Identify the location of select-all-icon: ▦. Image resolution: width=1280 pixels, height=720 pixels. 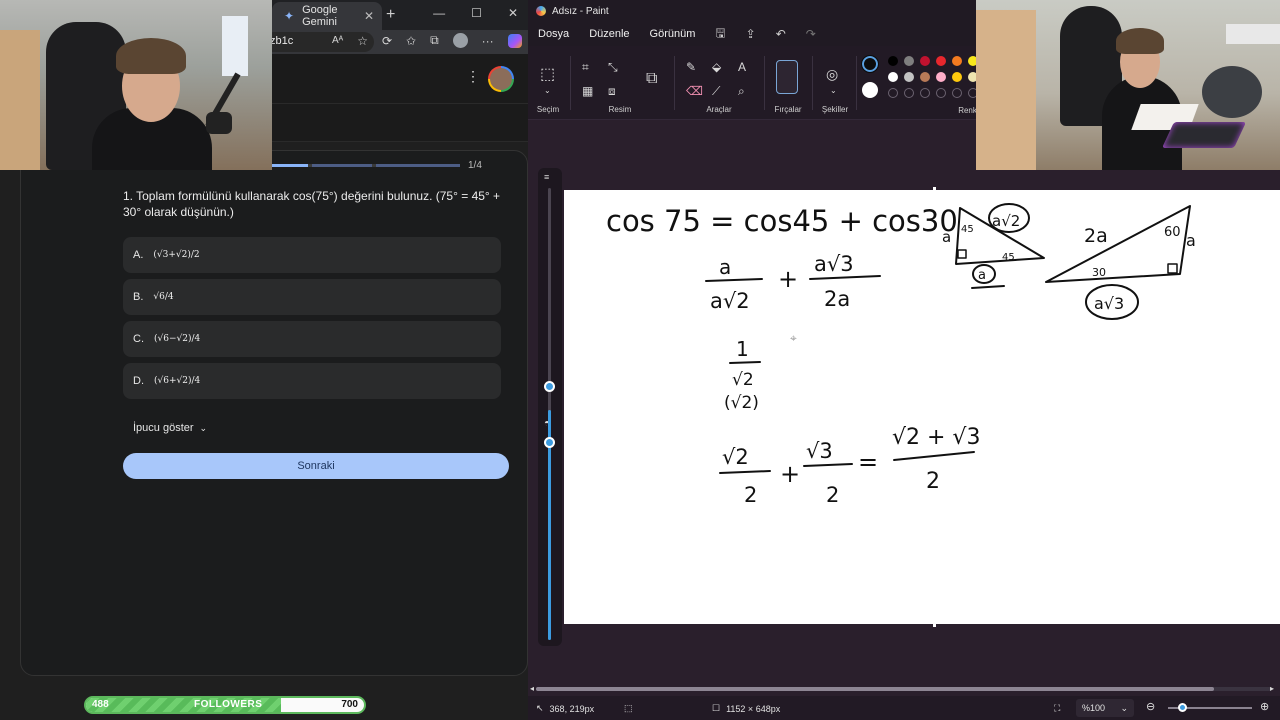
(587, 91).